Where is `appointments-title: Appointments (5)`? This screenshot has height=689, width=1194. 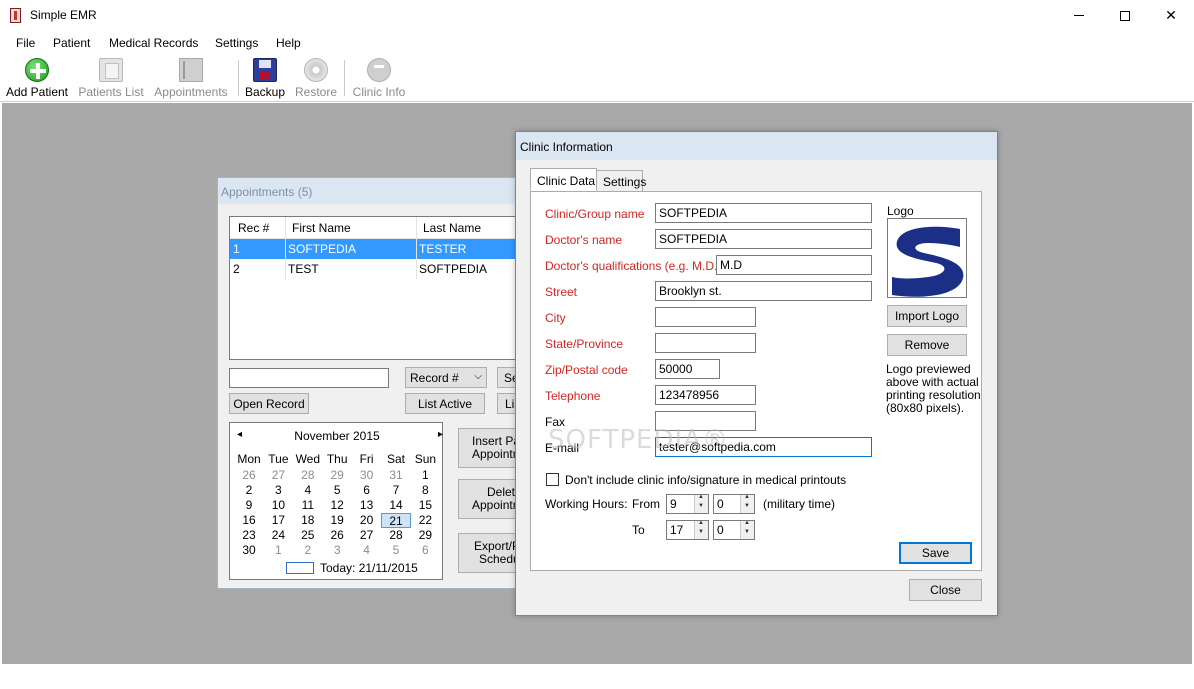 appointments-title: Appointments (5) is located at coordinates (372, 191).